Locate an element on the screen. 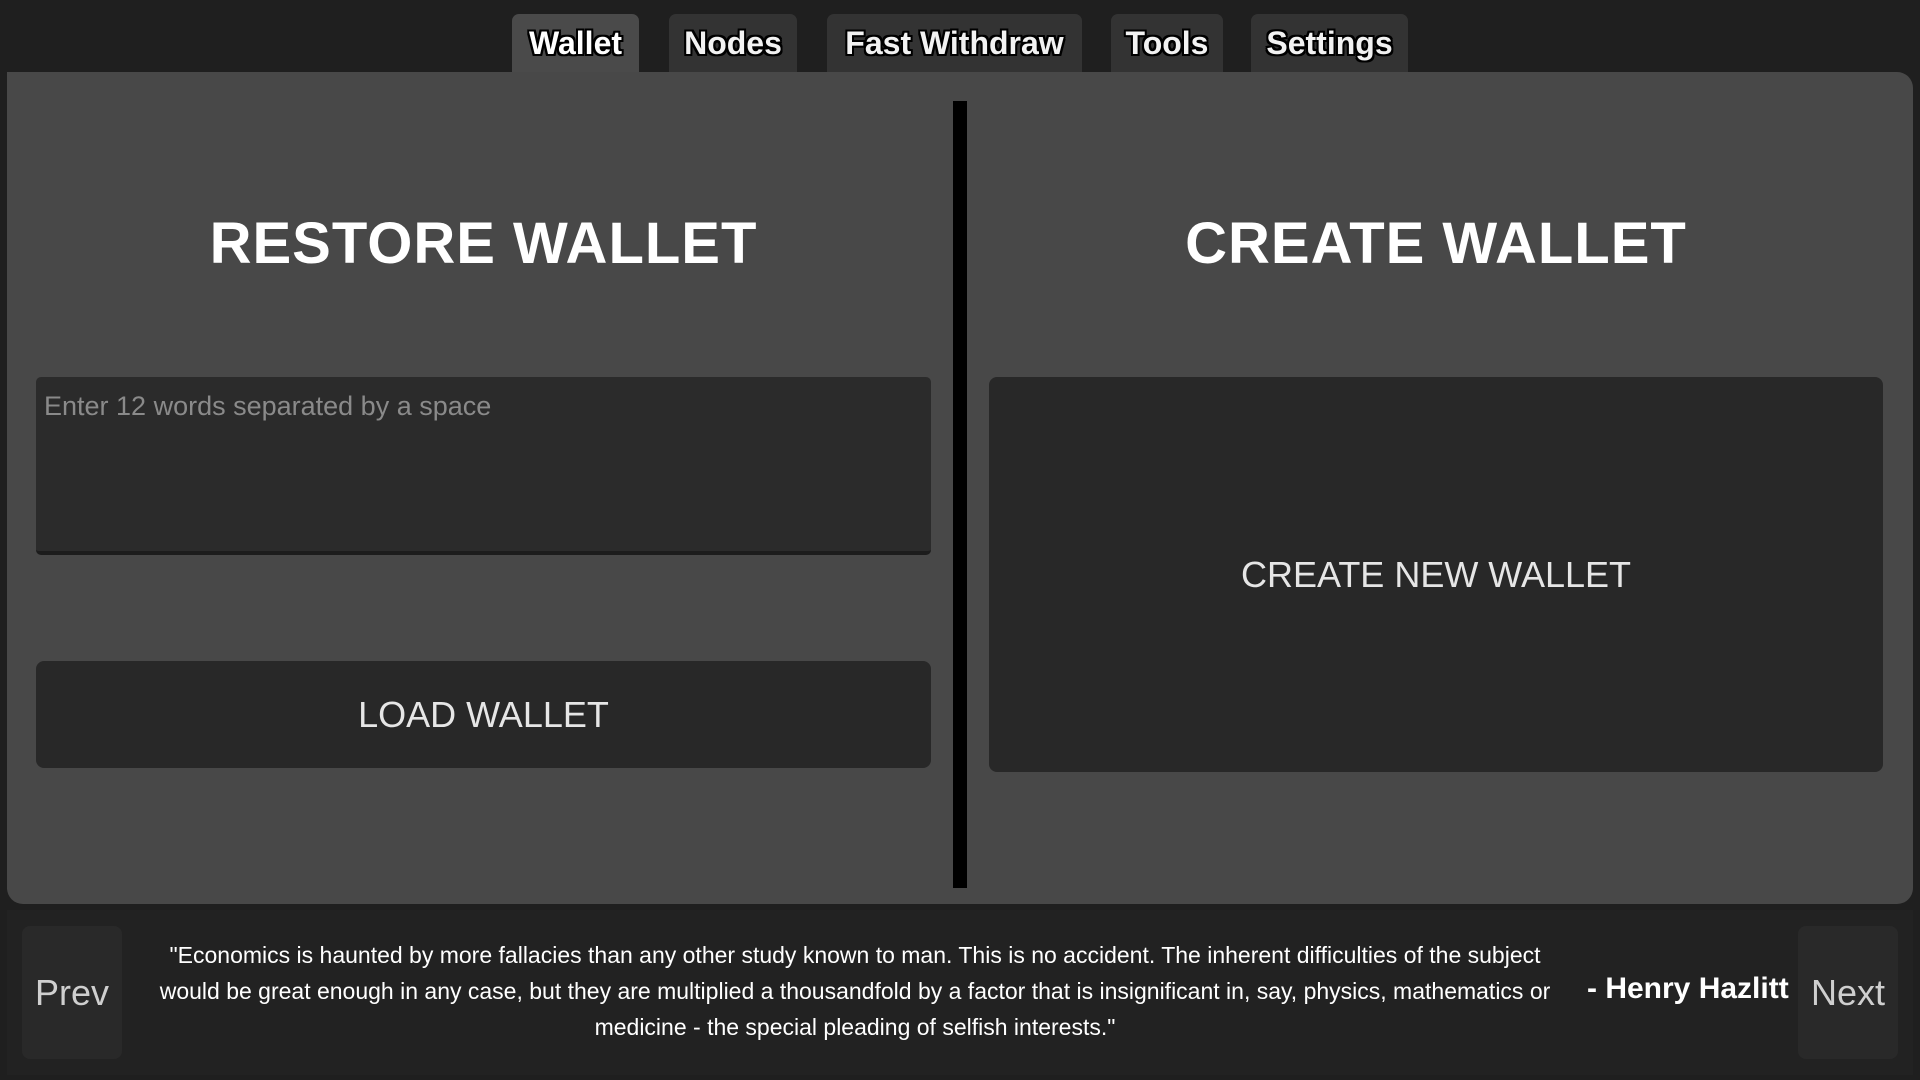 This screenshot has height=1080, width=1920. create-wallet-title: CREATE WALLET is located at coordinates (1436, 243).